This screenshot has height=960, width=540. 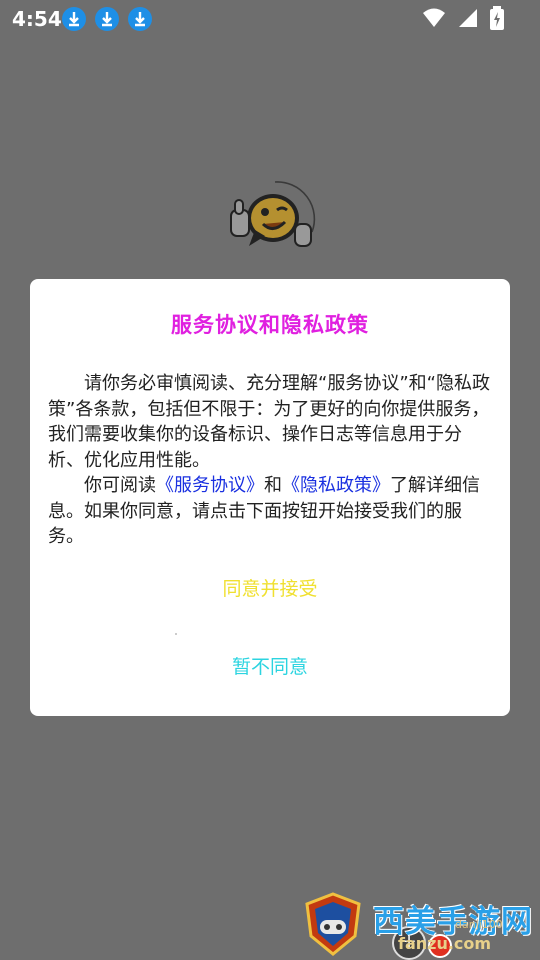 I want to click on paragraph-2-prefix: 你可阅读, so click(x=120, y=485).